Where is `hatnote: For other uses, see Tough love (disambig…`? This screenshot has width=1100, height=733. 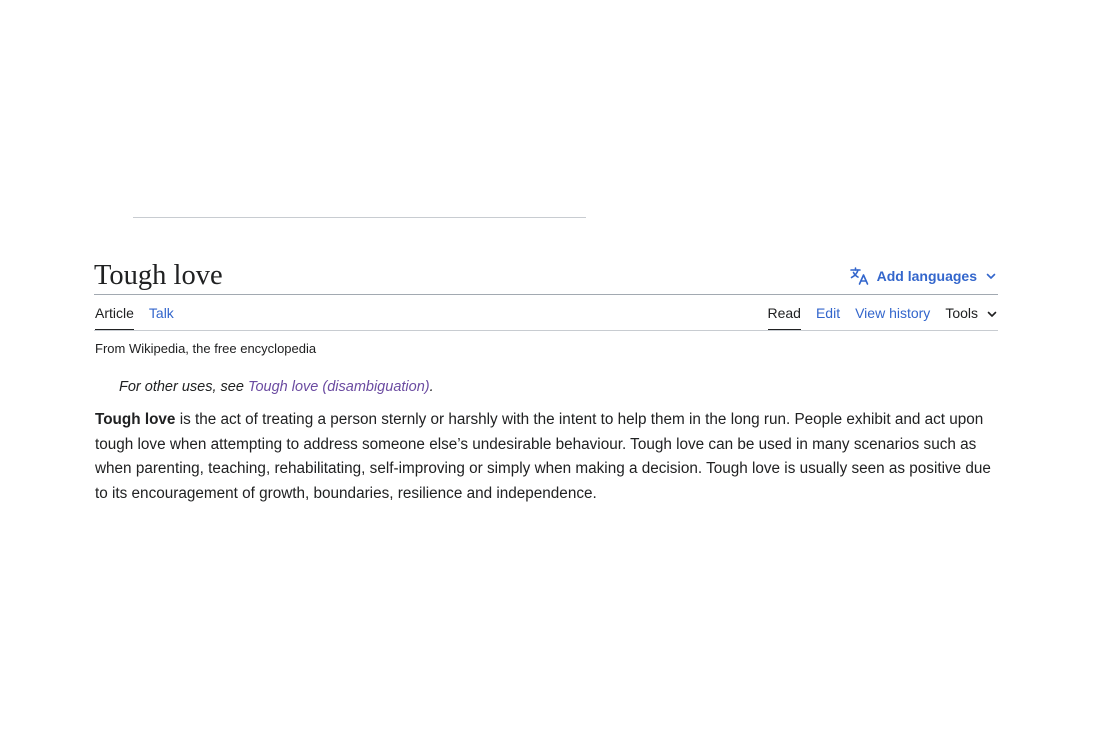
hatnote: For other uses, see Tough love (disambig… is located at coordinates (276, 387).